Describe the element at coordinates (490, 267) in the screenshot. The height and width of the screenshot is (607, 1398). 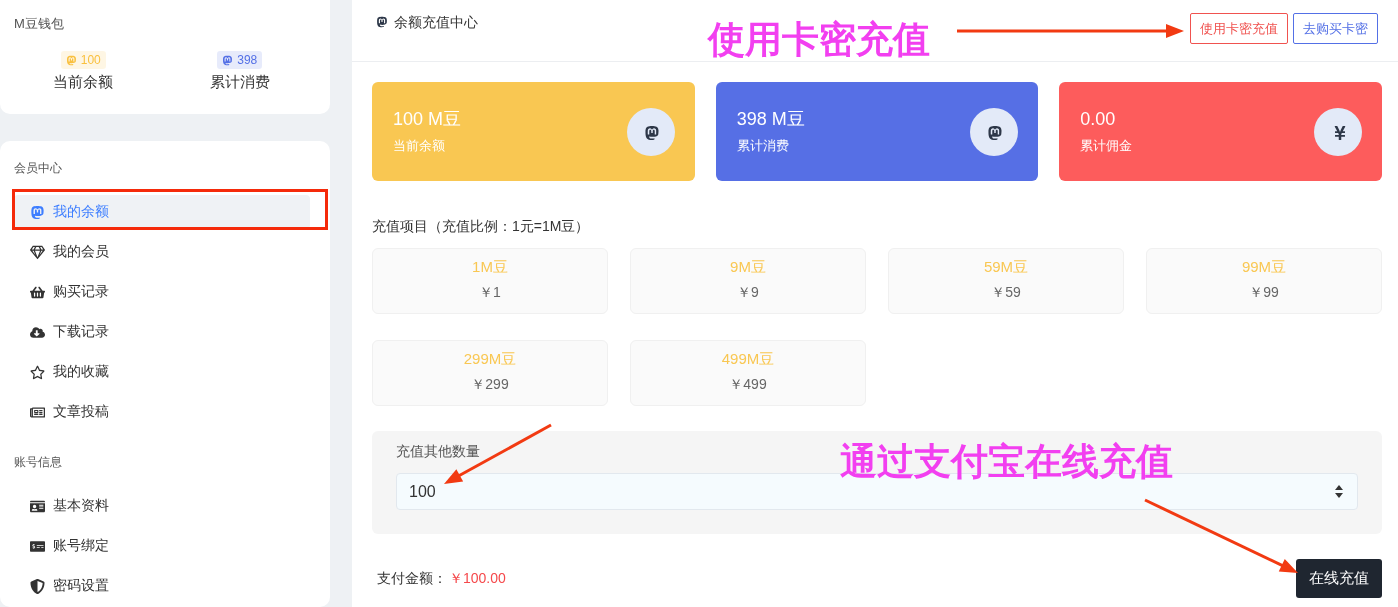
I see `package-amount: 1M豆` at that location.